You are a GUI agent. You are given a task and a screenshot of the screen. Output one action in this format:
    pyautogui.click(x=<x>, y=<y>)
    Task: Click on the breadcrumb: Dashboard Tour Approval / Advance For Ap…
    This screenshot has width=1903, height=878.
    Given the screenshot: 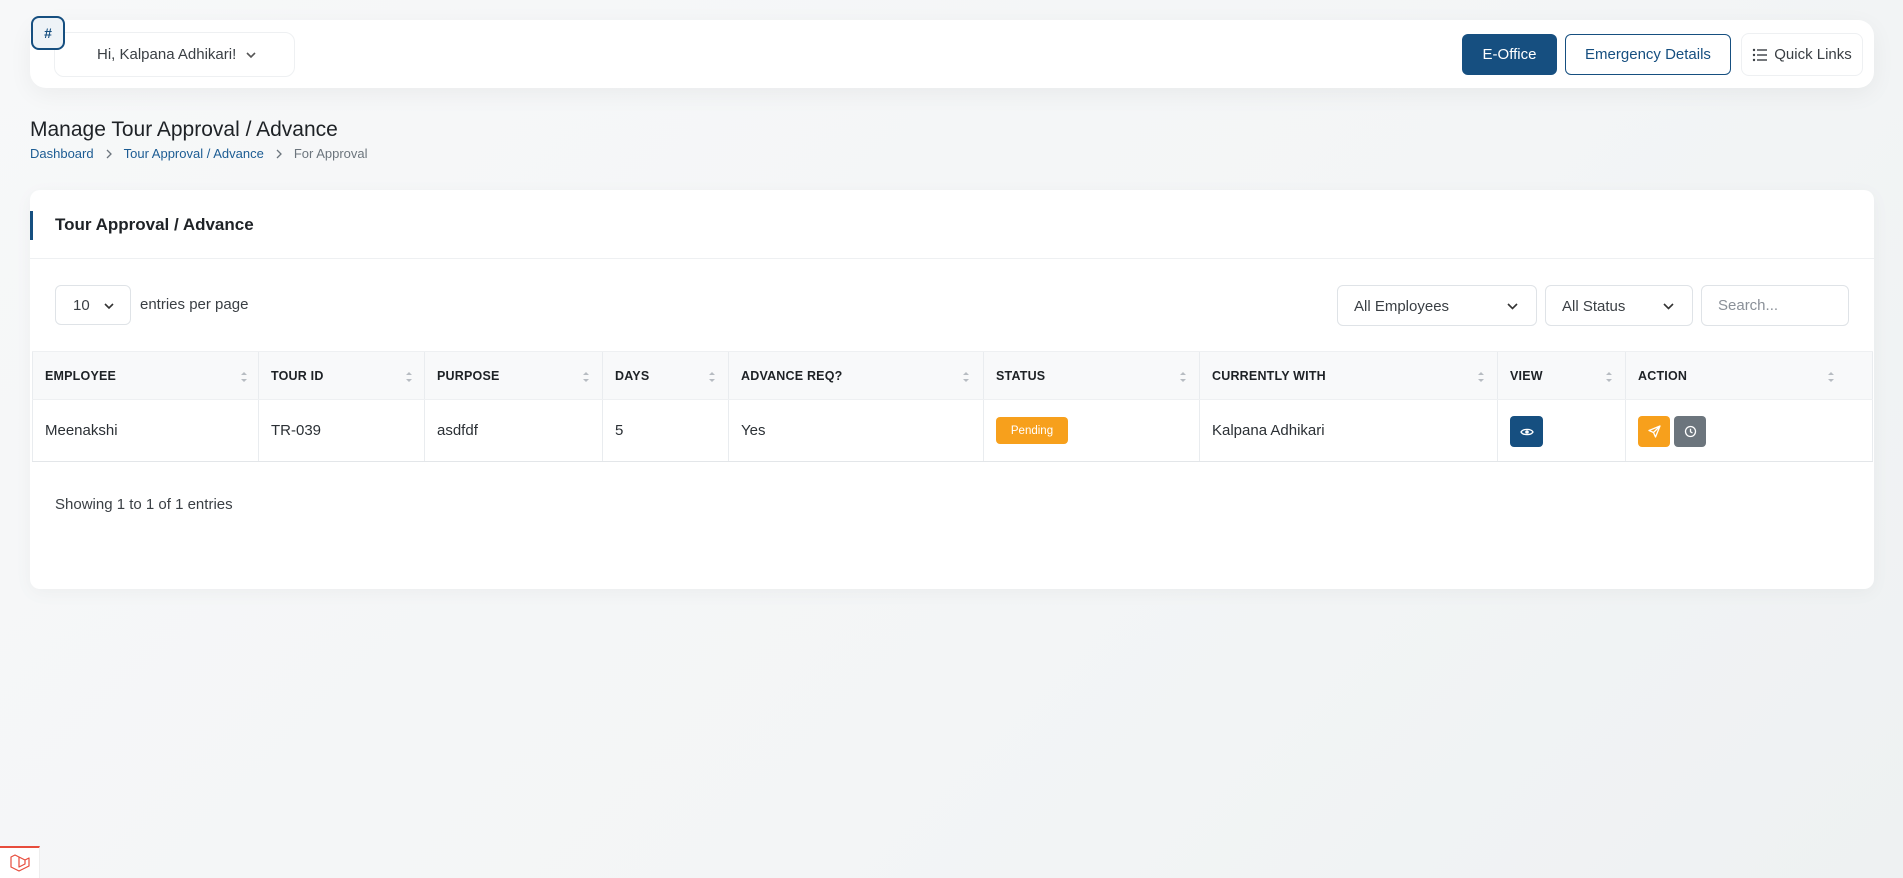 What is the action you would take?
    pyautogui.click(x=199, y=153)
    